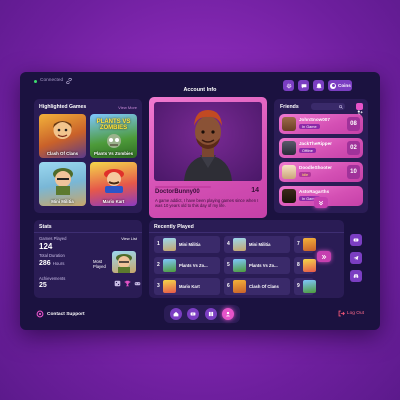  What do you see at coordinates (289, 107) in the screenshot?
I see `friends-title: Friends` at bounding box center [289, 107].